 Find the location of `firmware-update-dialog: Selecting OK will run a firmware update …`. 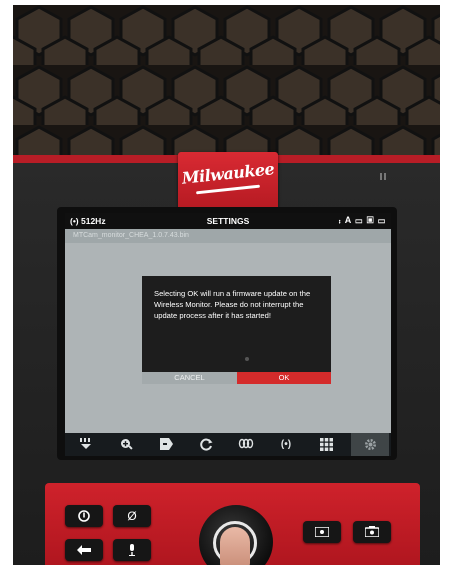

firmware-update-dialog: Selecting OK will run a firmware update … is located at coordinates (236, 324).